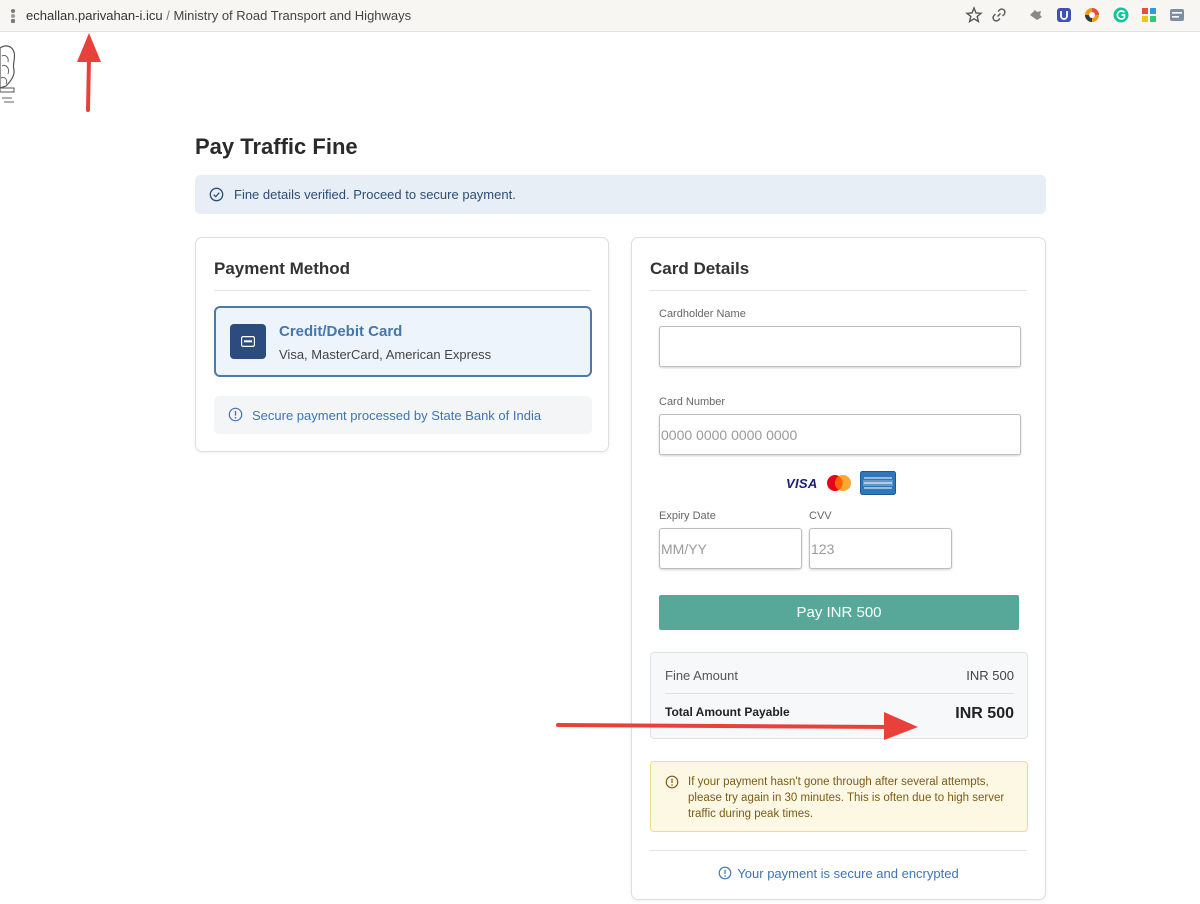 The image size is (1200, 904). Describe the element at coordinates (802, 483) in the screenshot. I see `visa-logo: VISA` at that location.